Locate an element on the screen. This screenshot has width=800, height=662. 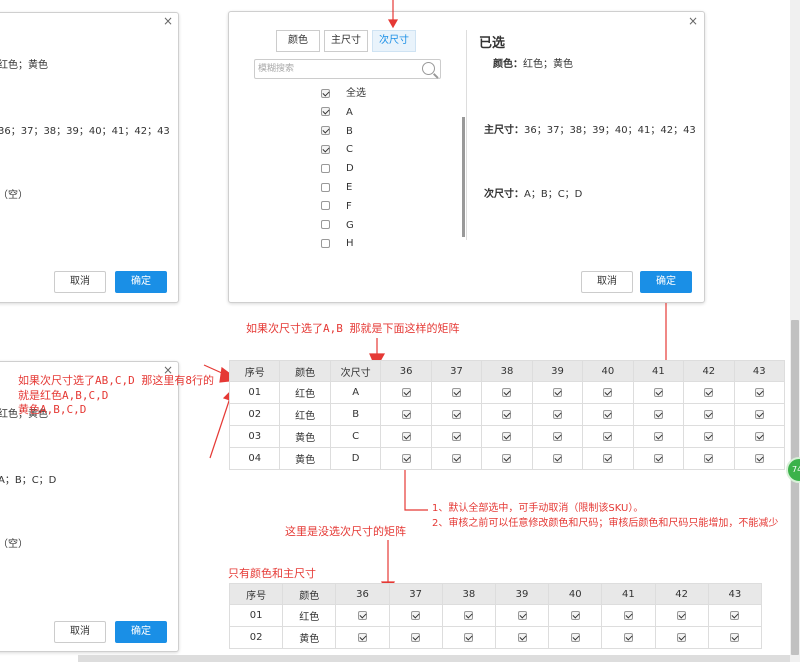
table-row: 02 黄色 is located at coordinates (495, 637).